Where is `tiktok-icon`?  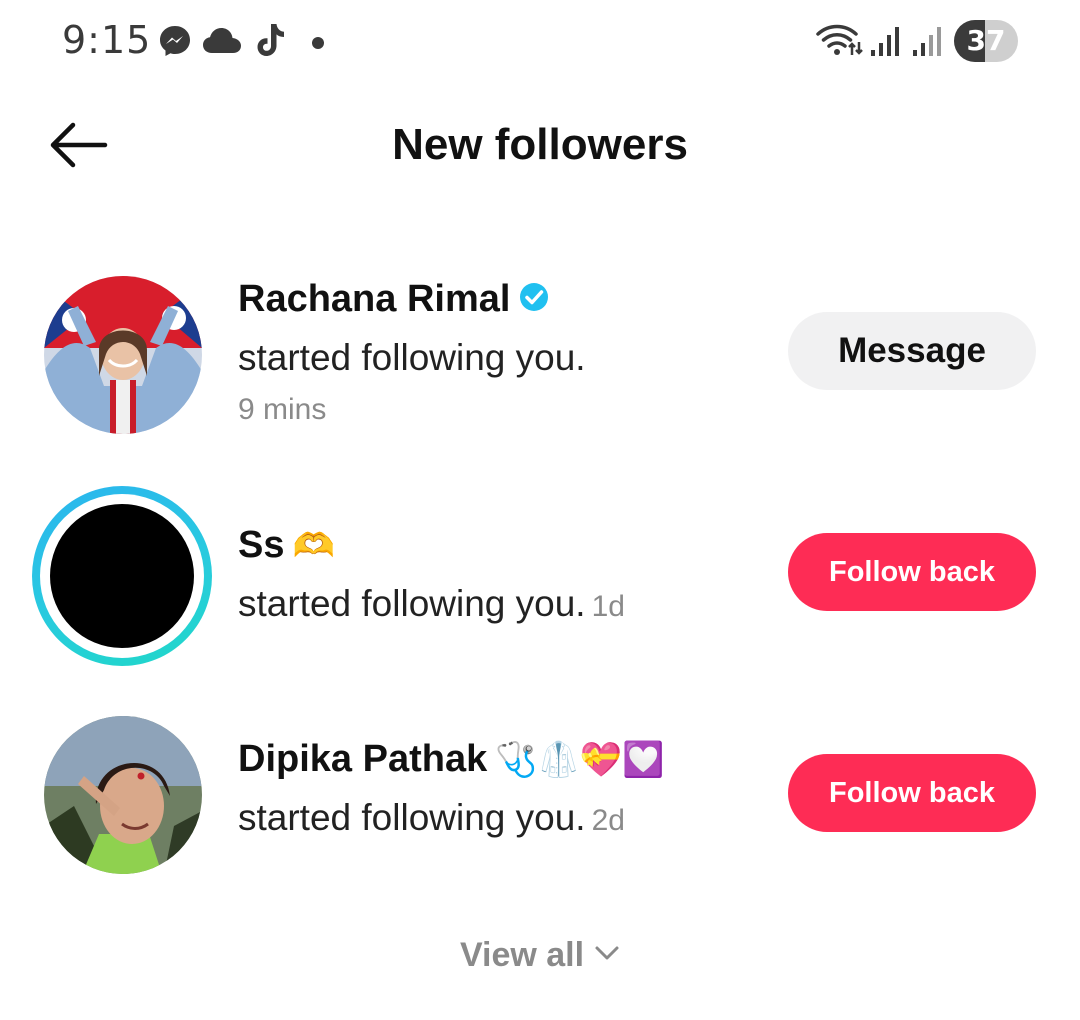 tiktok-icon is located at coordinates (271, 42).